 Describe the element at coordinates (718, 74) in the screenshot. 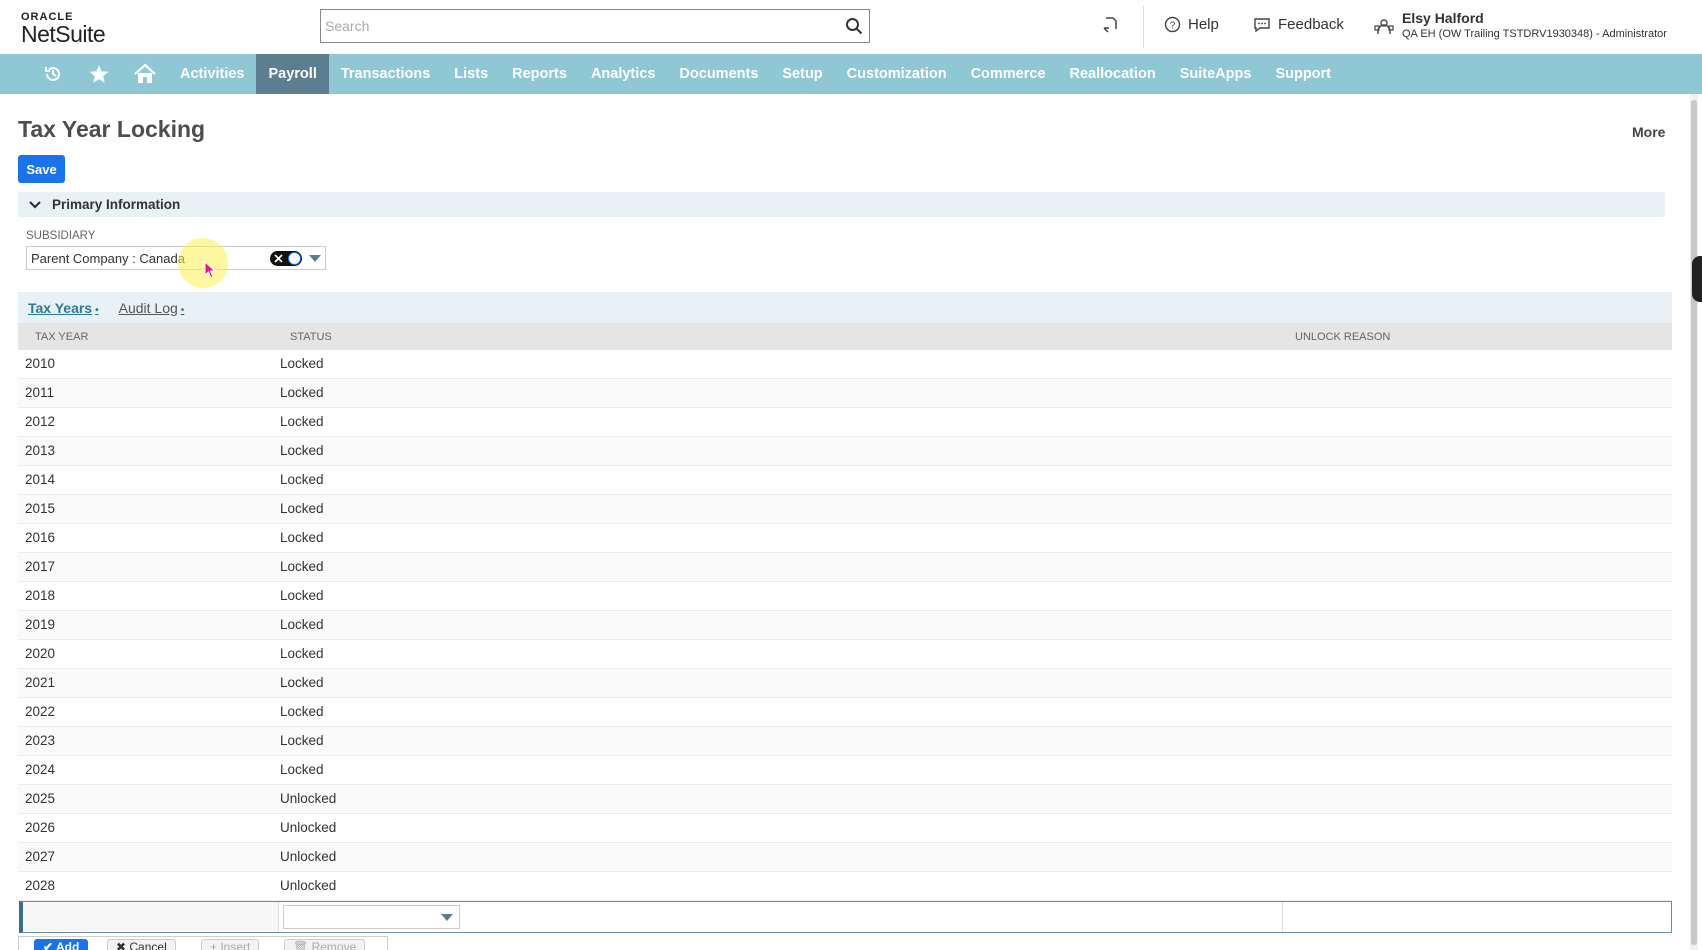

I see `nav-documents: Documents` at that location.